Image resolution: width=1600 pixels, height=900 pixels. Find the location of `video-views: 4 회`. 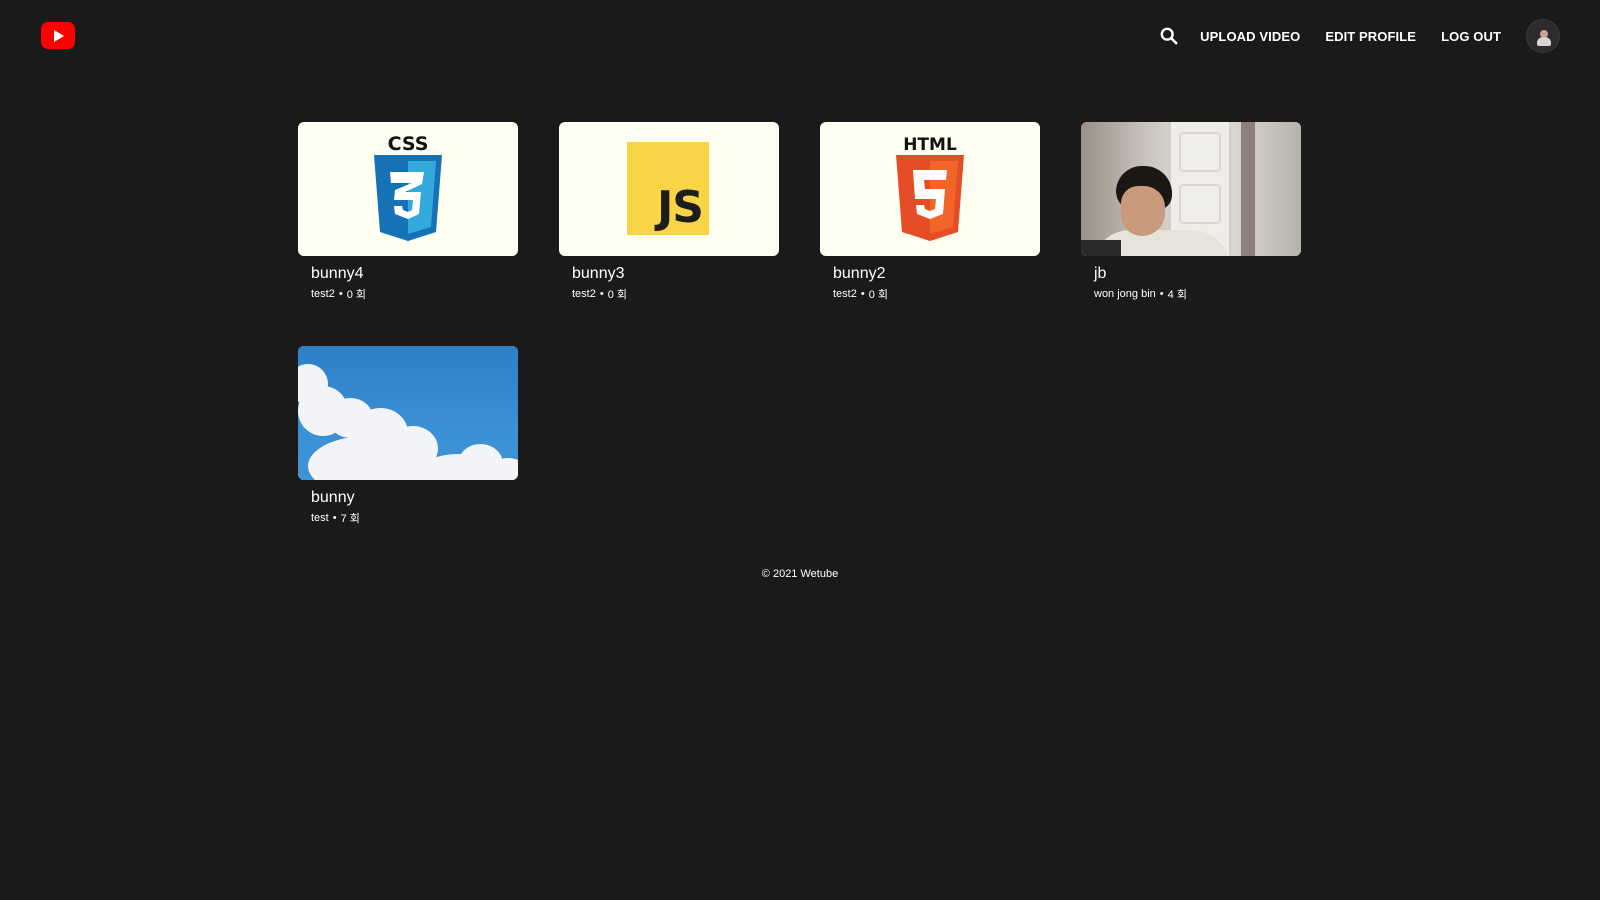

video-views: 4 회 is located at coordinates (1177, 295).